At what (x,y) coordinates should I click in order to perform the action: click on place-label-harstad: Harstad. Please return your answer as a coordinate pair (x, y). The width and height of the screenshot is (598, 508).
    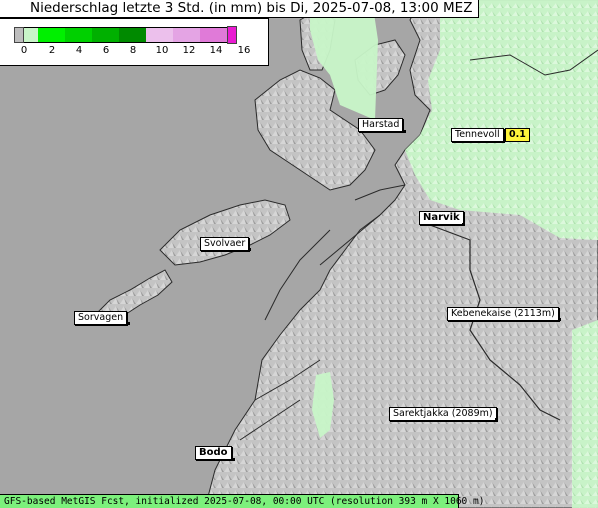
    Looking at the image, I should click on (381, 125).